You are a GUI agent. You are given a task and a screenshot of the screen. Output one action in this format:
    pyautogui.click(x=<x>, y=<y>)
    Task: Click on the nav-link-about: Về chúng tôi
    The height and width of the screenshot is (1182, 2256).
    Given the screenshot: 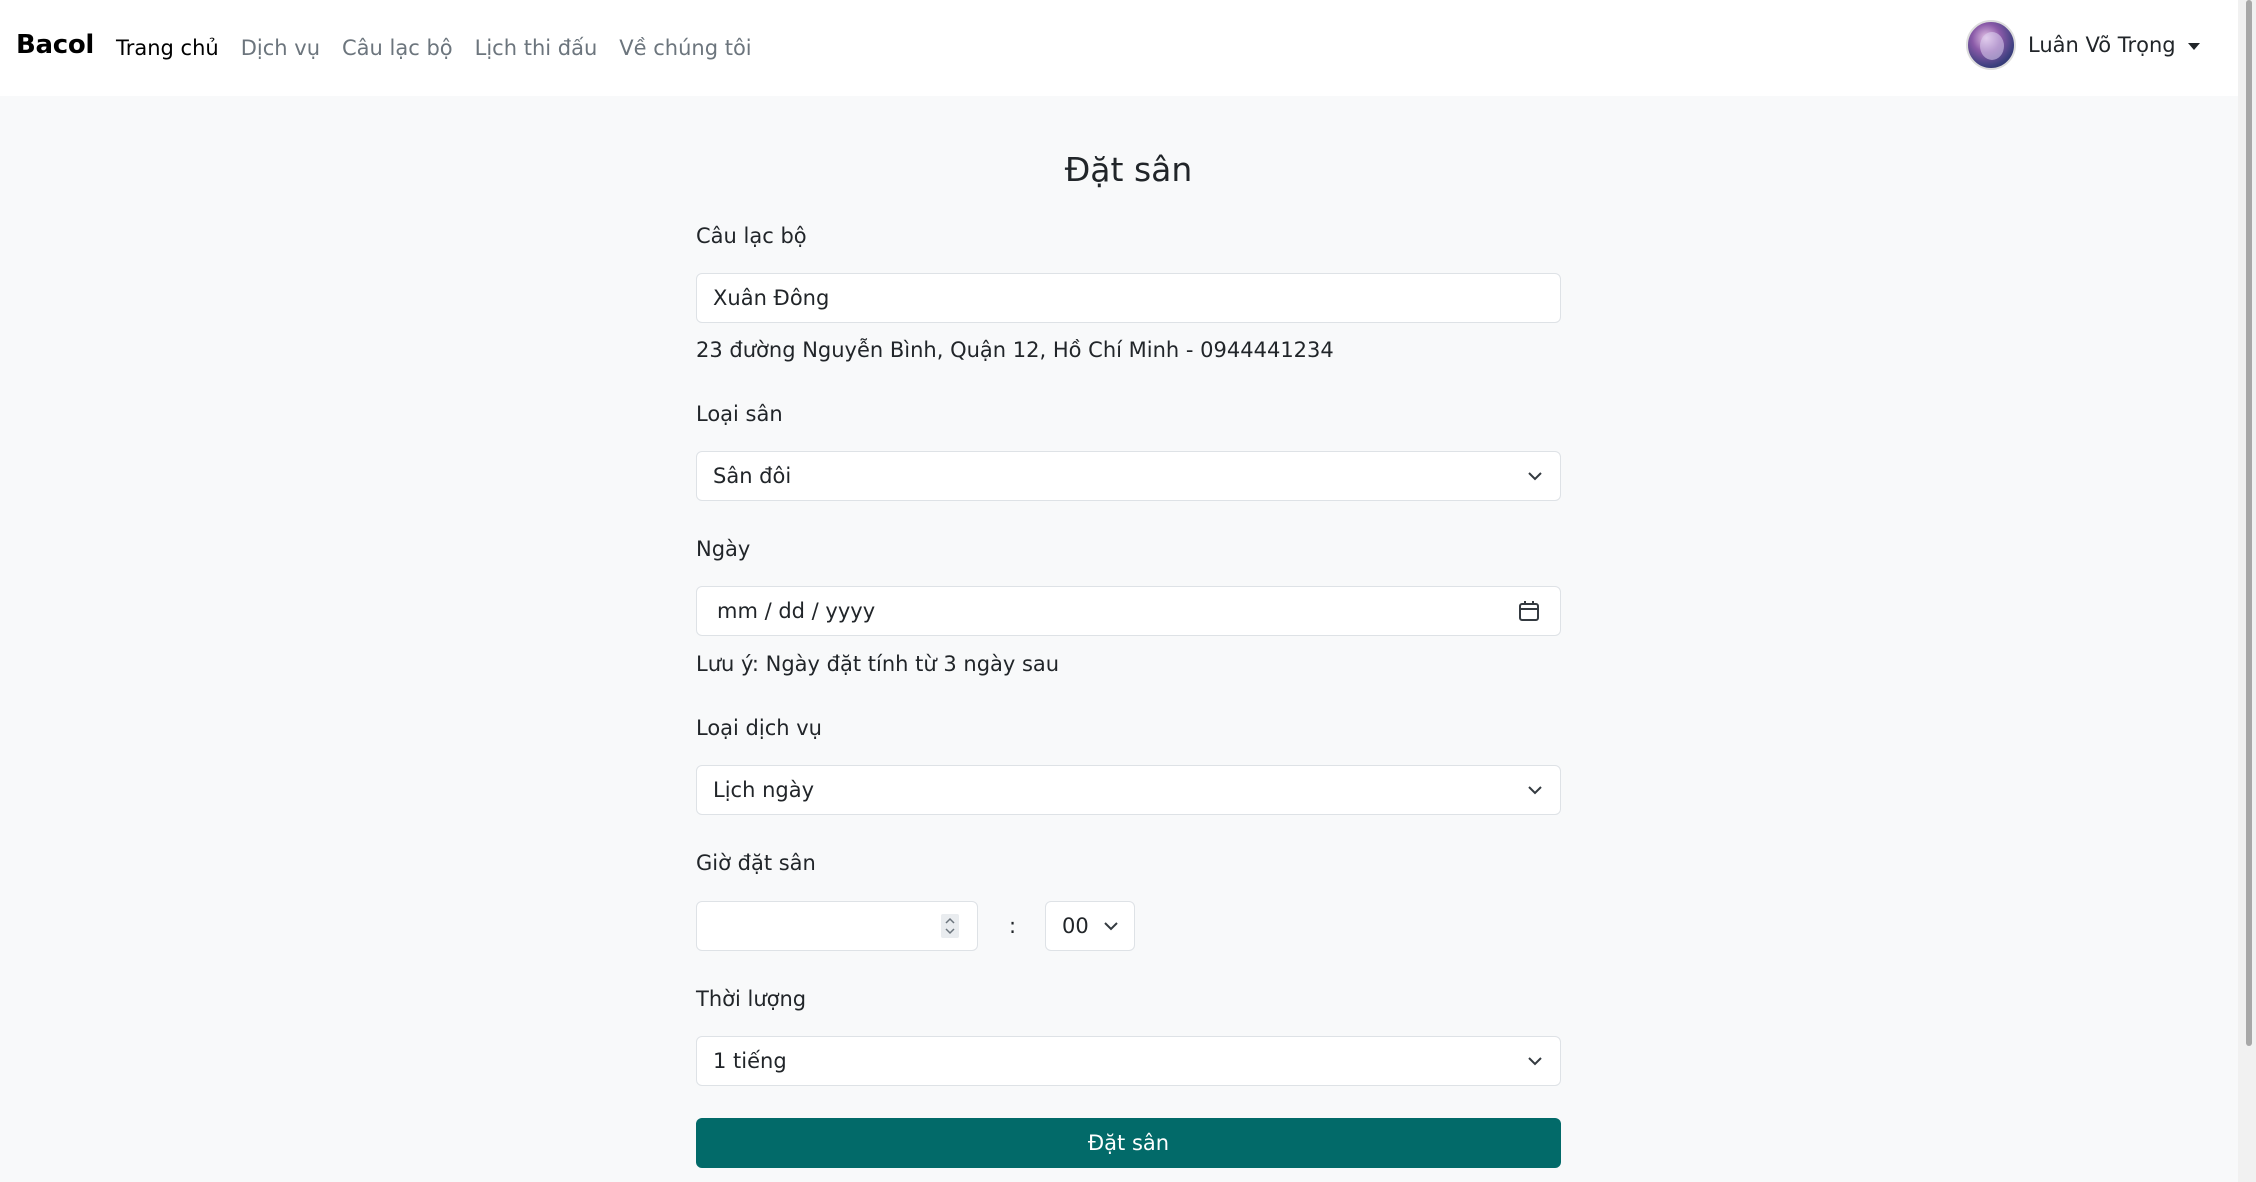 What is the action you would take?
    pyautogui.click(x=685, y=48)
    